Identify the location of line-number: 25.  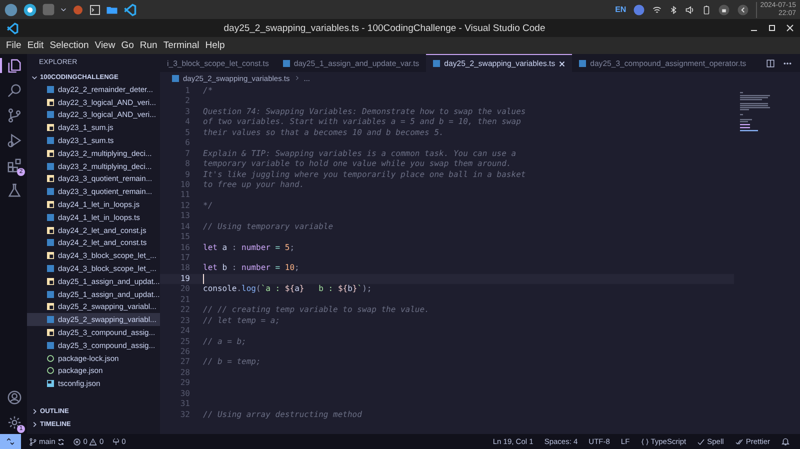
(184, 341).